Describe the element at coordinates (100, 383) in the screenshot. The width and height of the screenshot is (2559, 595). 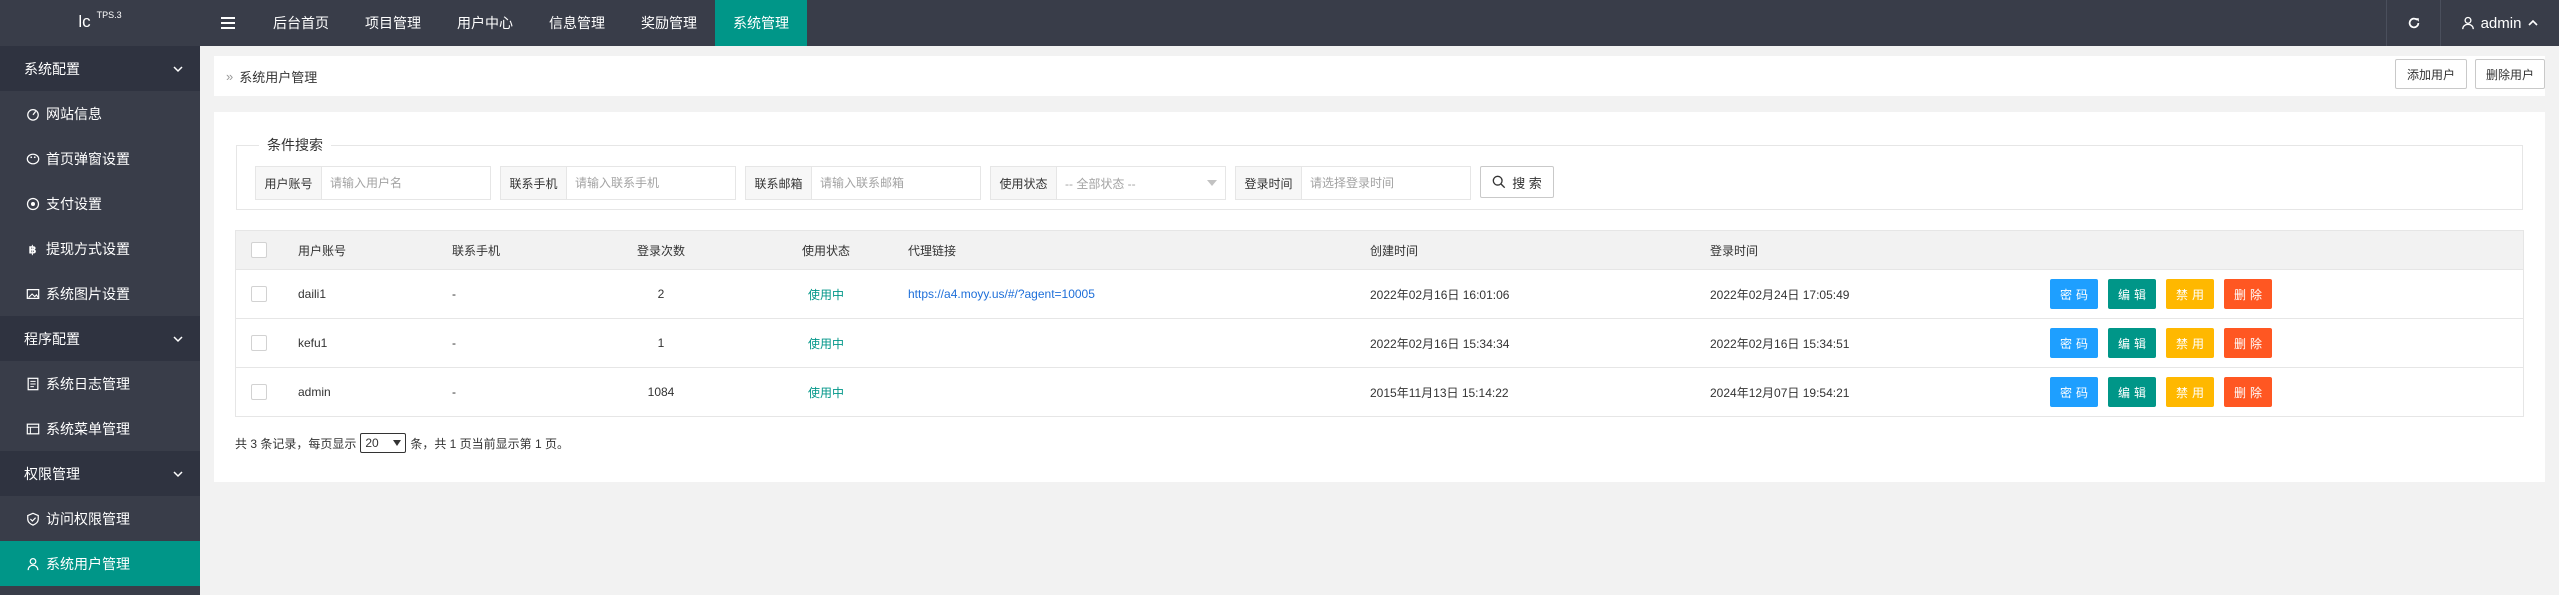
I see `sidebar-item-log-management: 系统日志管理` at that location.